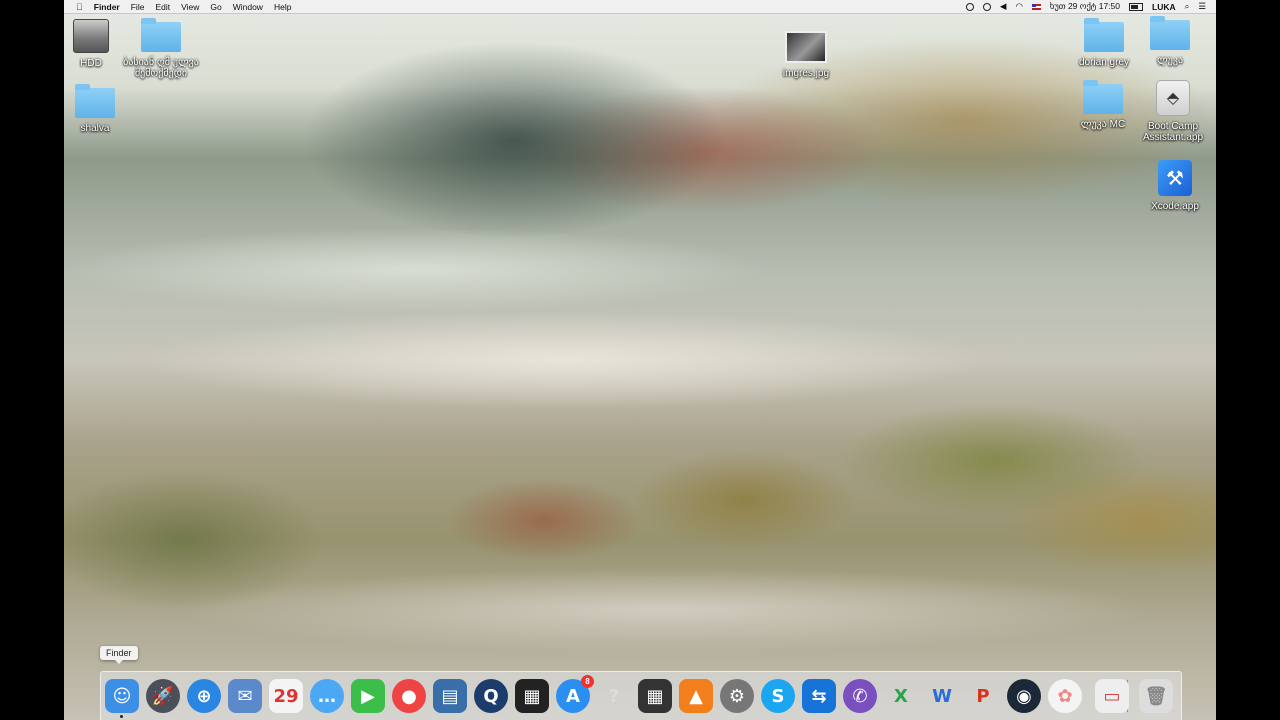 The image size is (1280, 720). I want to click on dock-excel-icon: X, so click(901, 696).